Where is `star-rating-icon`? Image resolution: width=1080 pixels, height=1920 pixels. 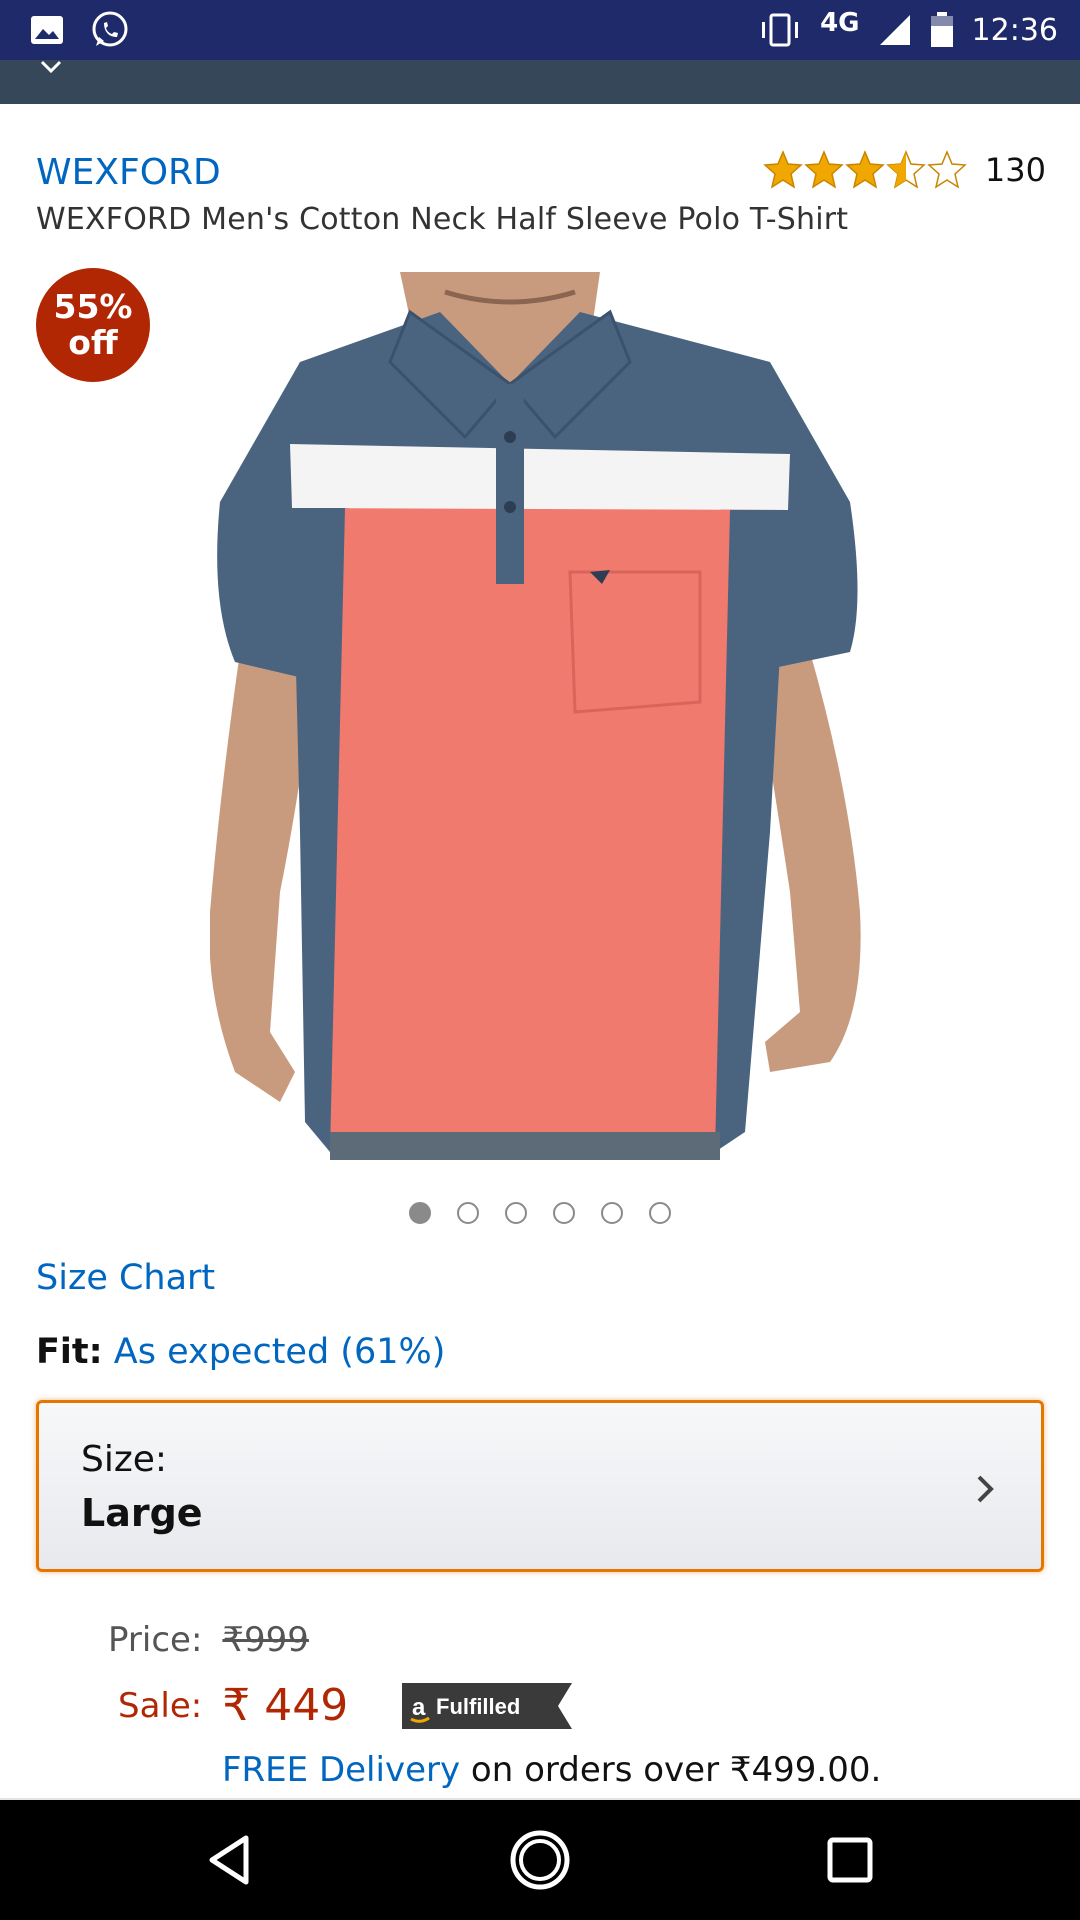
star-rating-icon is located at coordinates (865, 169).